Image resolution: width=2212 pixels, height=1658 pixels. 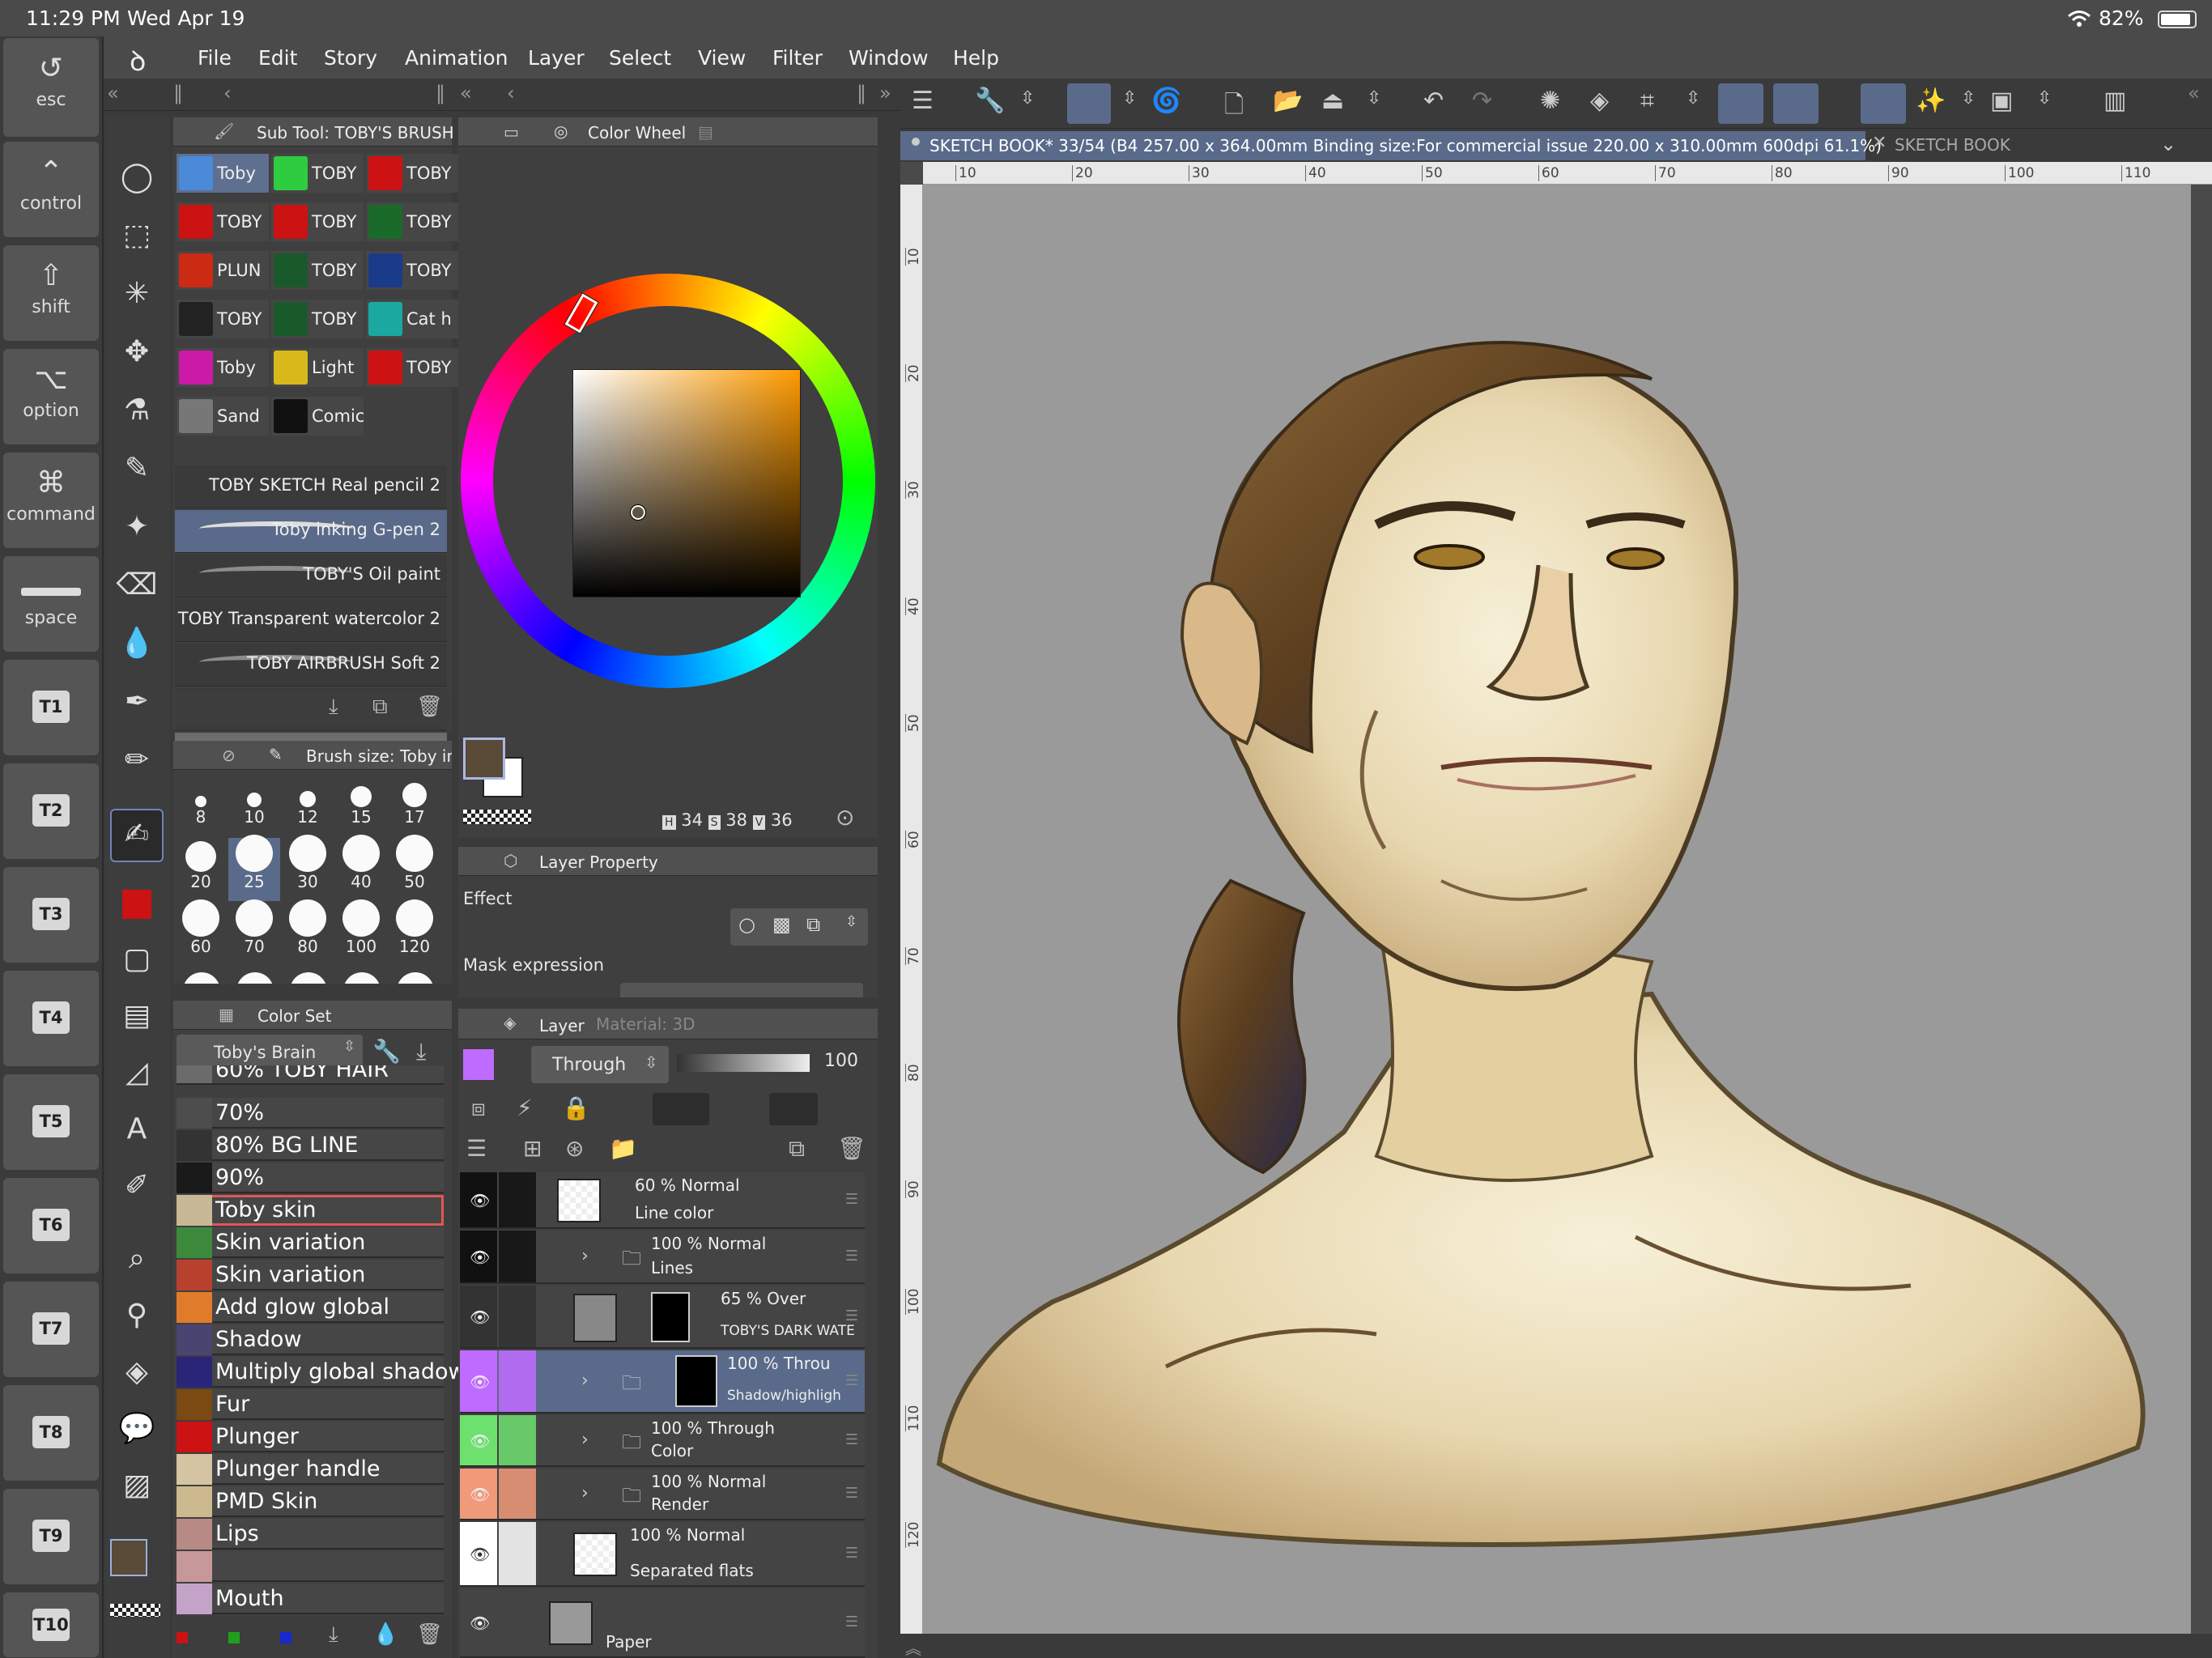 I want to click on wrench-icon: 🔧, so click(x=387, y=1051).